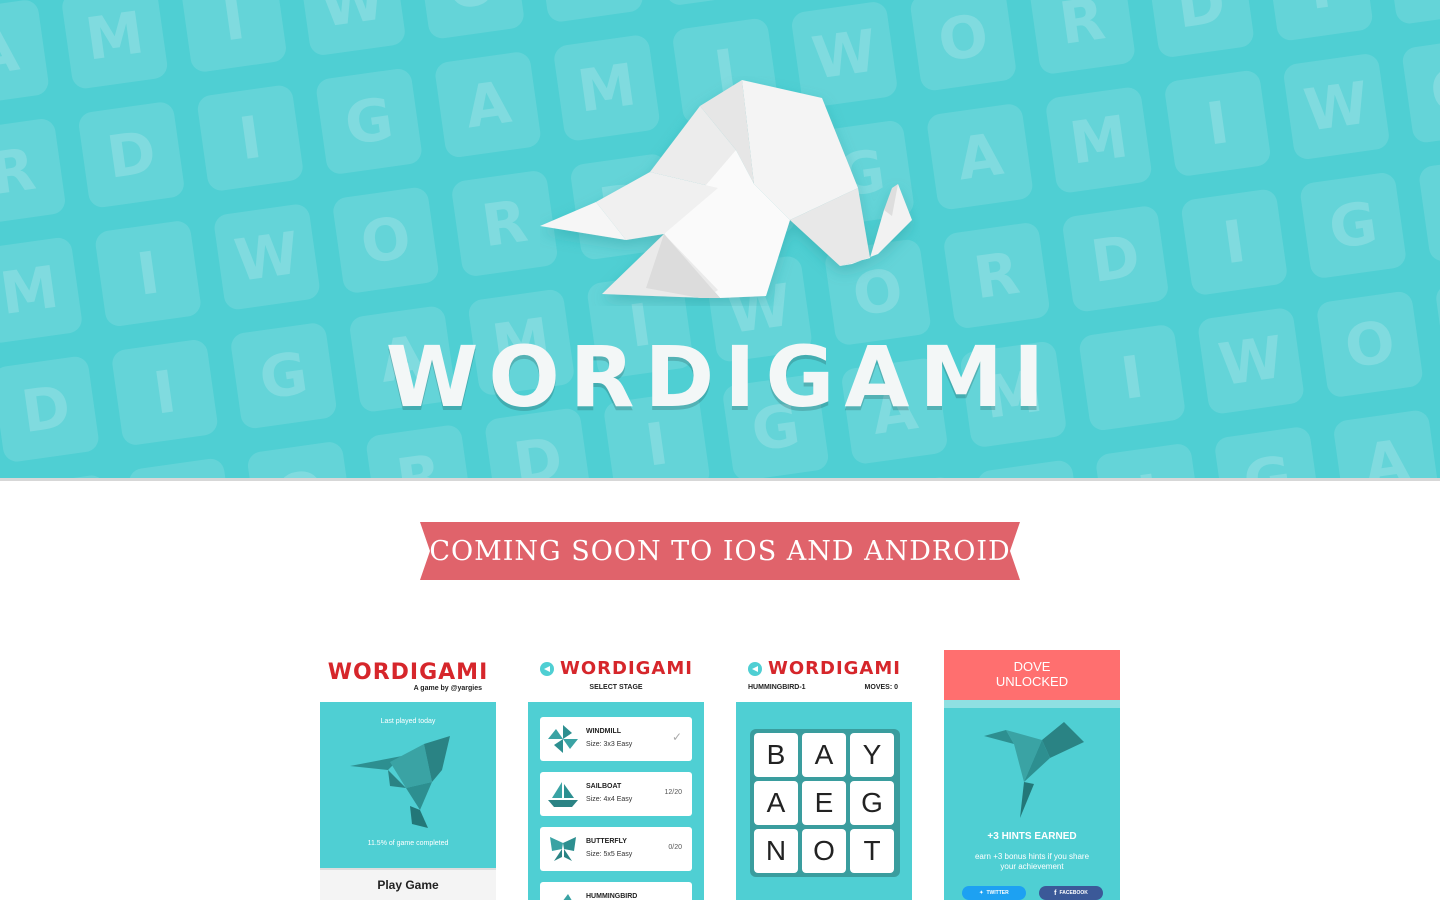  Describe the element at coordinates (616, 687) in the screenshot. I see `screen-subtitle: SELECT STAGE` at that location.